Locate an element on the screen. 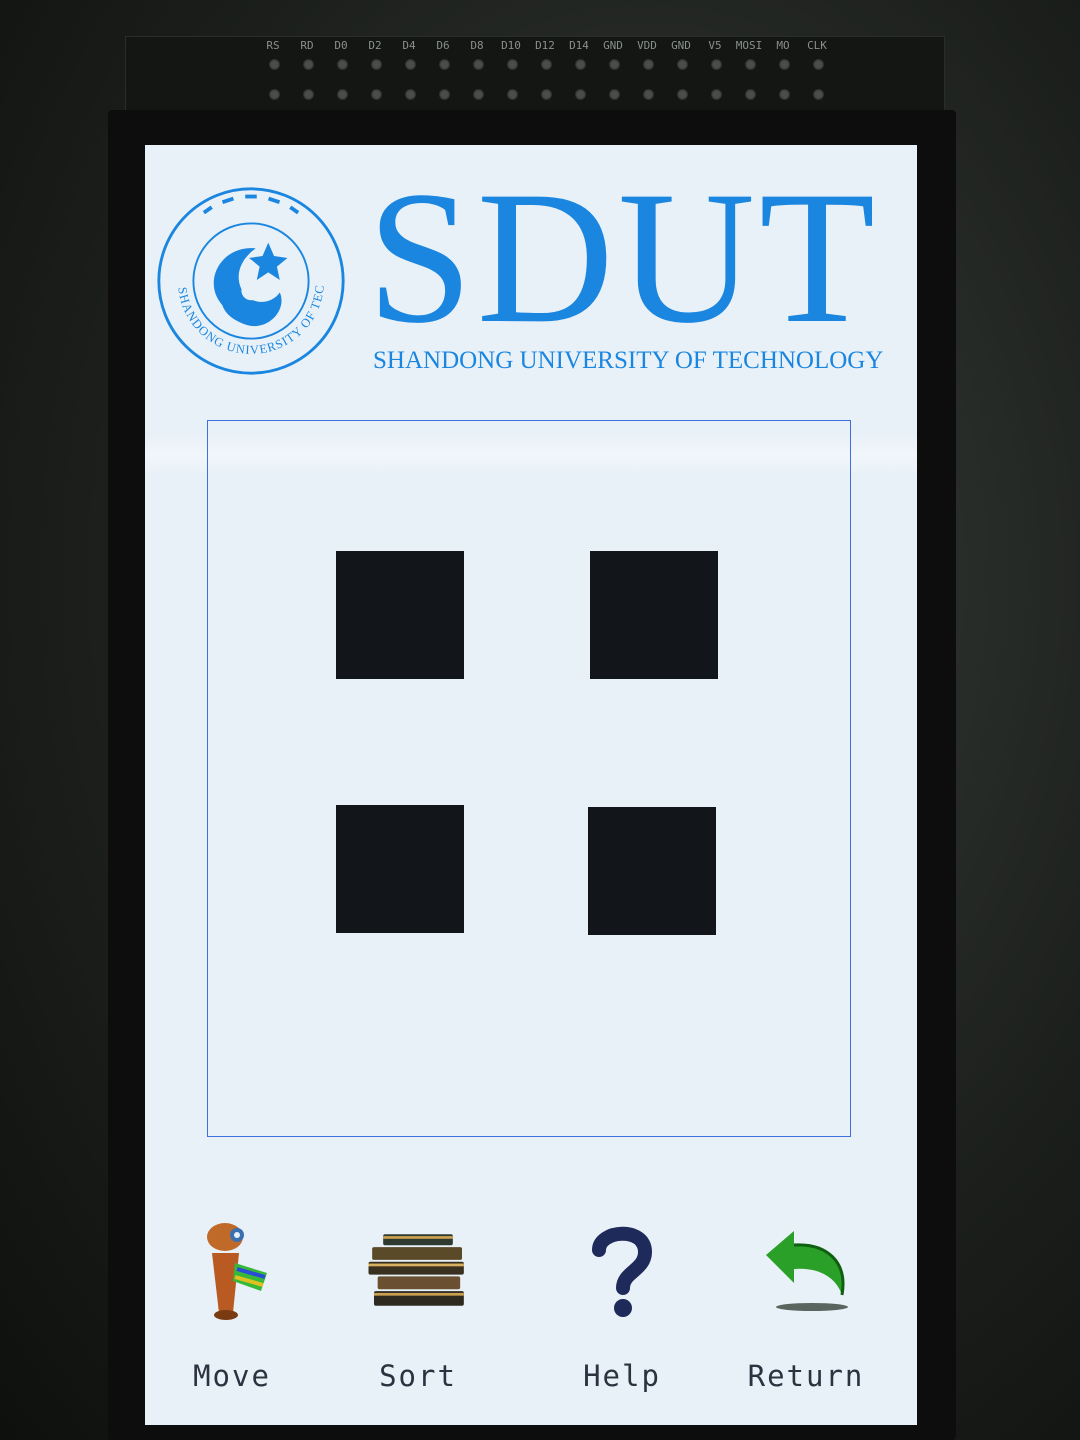  brand-subtitle: SHANDONG UNIVERSITY OF TECHNOLOGY is located at coordinates (628, 360).